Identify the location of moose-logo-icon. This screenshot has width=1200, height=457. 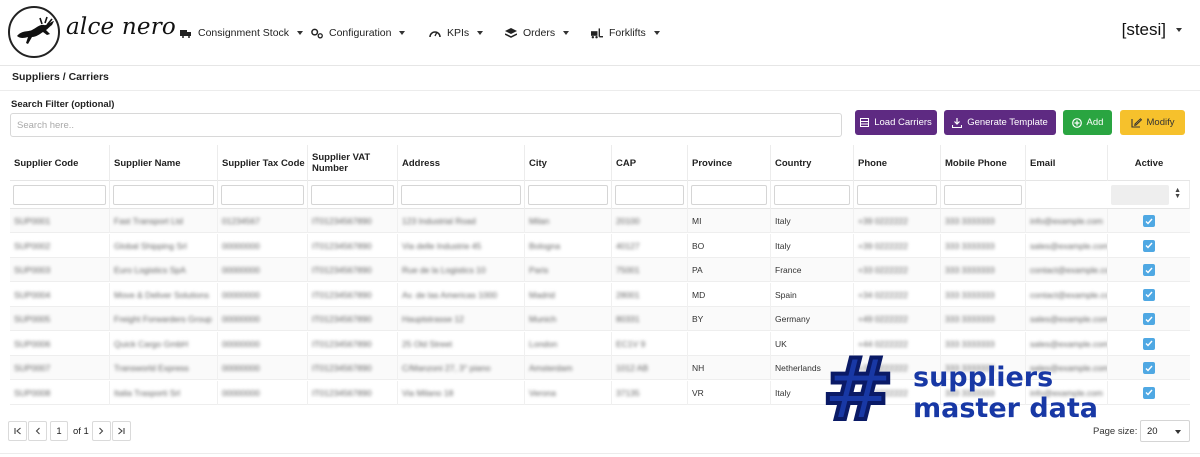
(35, 30).